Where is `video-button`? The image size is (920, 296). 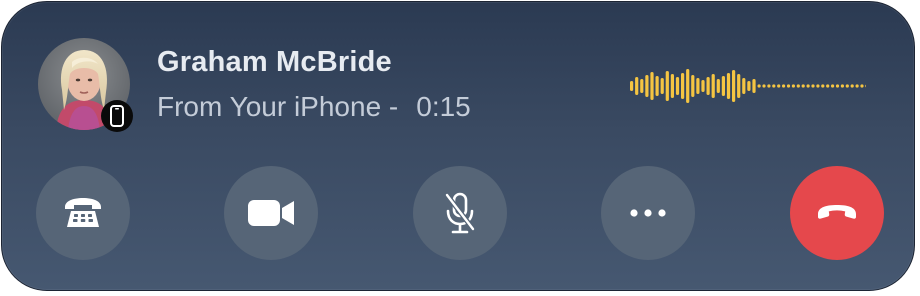 video-button is located at coordinates (271, 213).